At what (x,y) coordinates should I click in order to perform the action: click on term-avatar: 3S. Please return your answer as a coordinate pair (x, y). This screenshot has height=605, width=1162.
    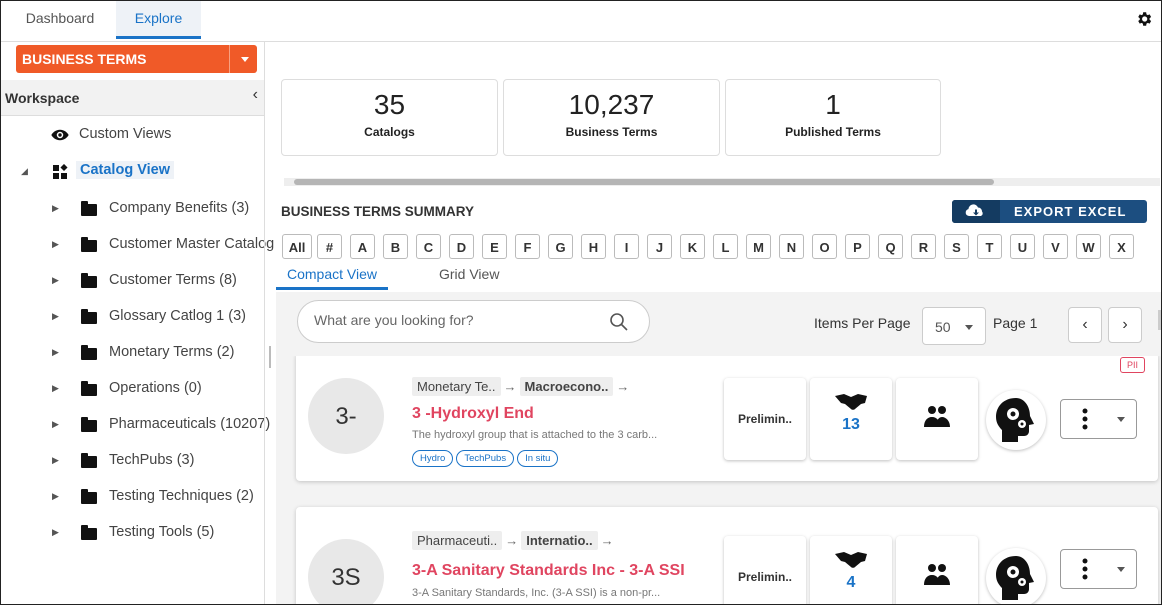
    Looking at the image, I should click on (346, 571).